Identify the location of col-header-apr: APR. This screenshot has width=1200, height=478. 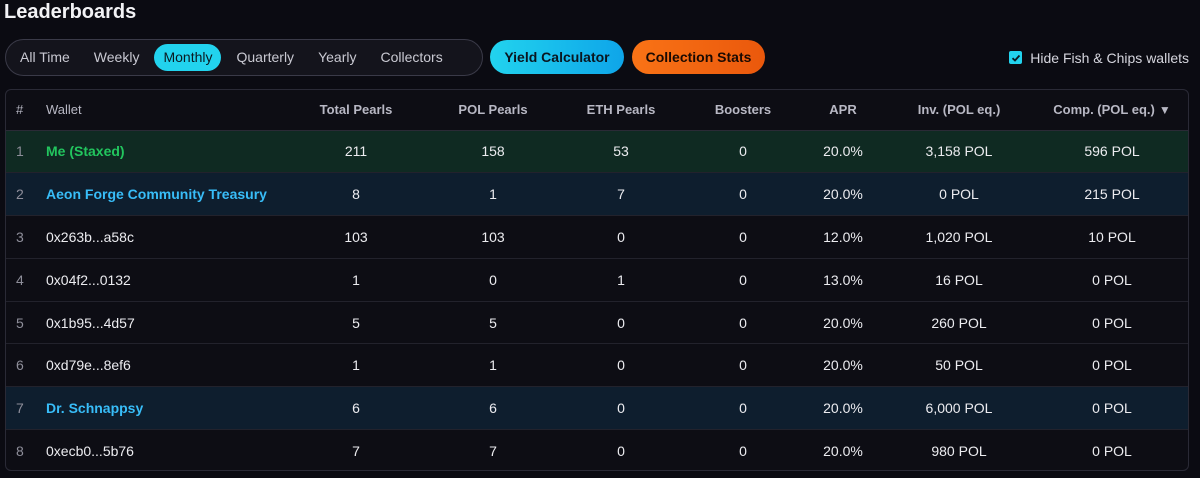
(843, 110).